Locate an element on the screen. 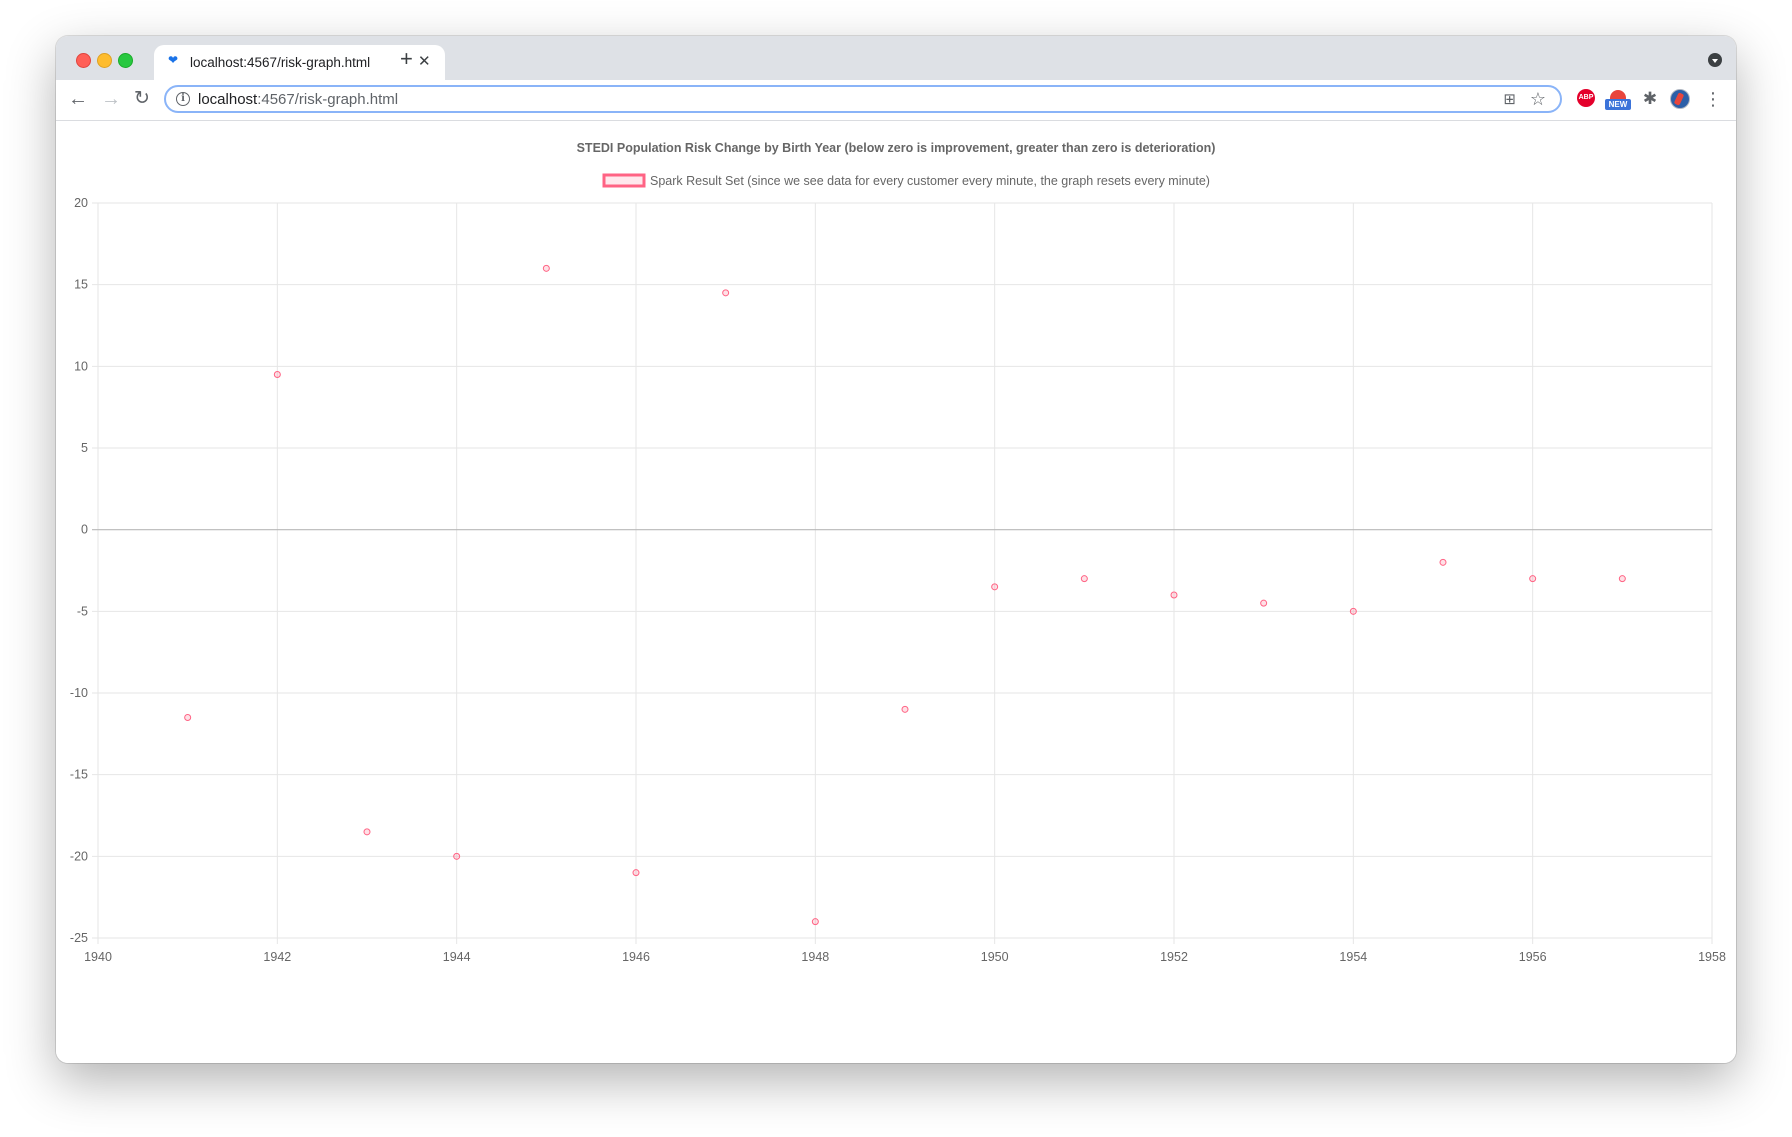 The width and height of the screenshot is (1792, 1137). x-tick-label: 1958 is located at coordinates (1712, 957).